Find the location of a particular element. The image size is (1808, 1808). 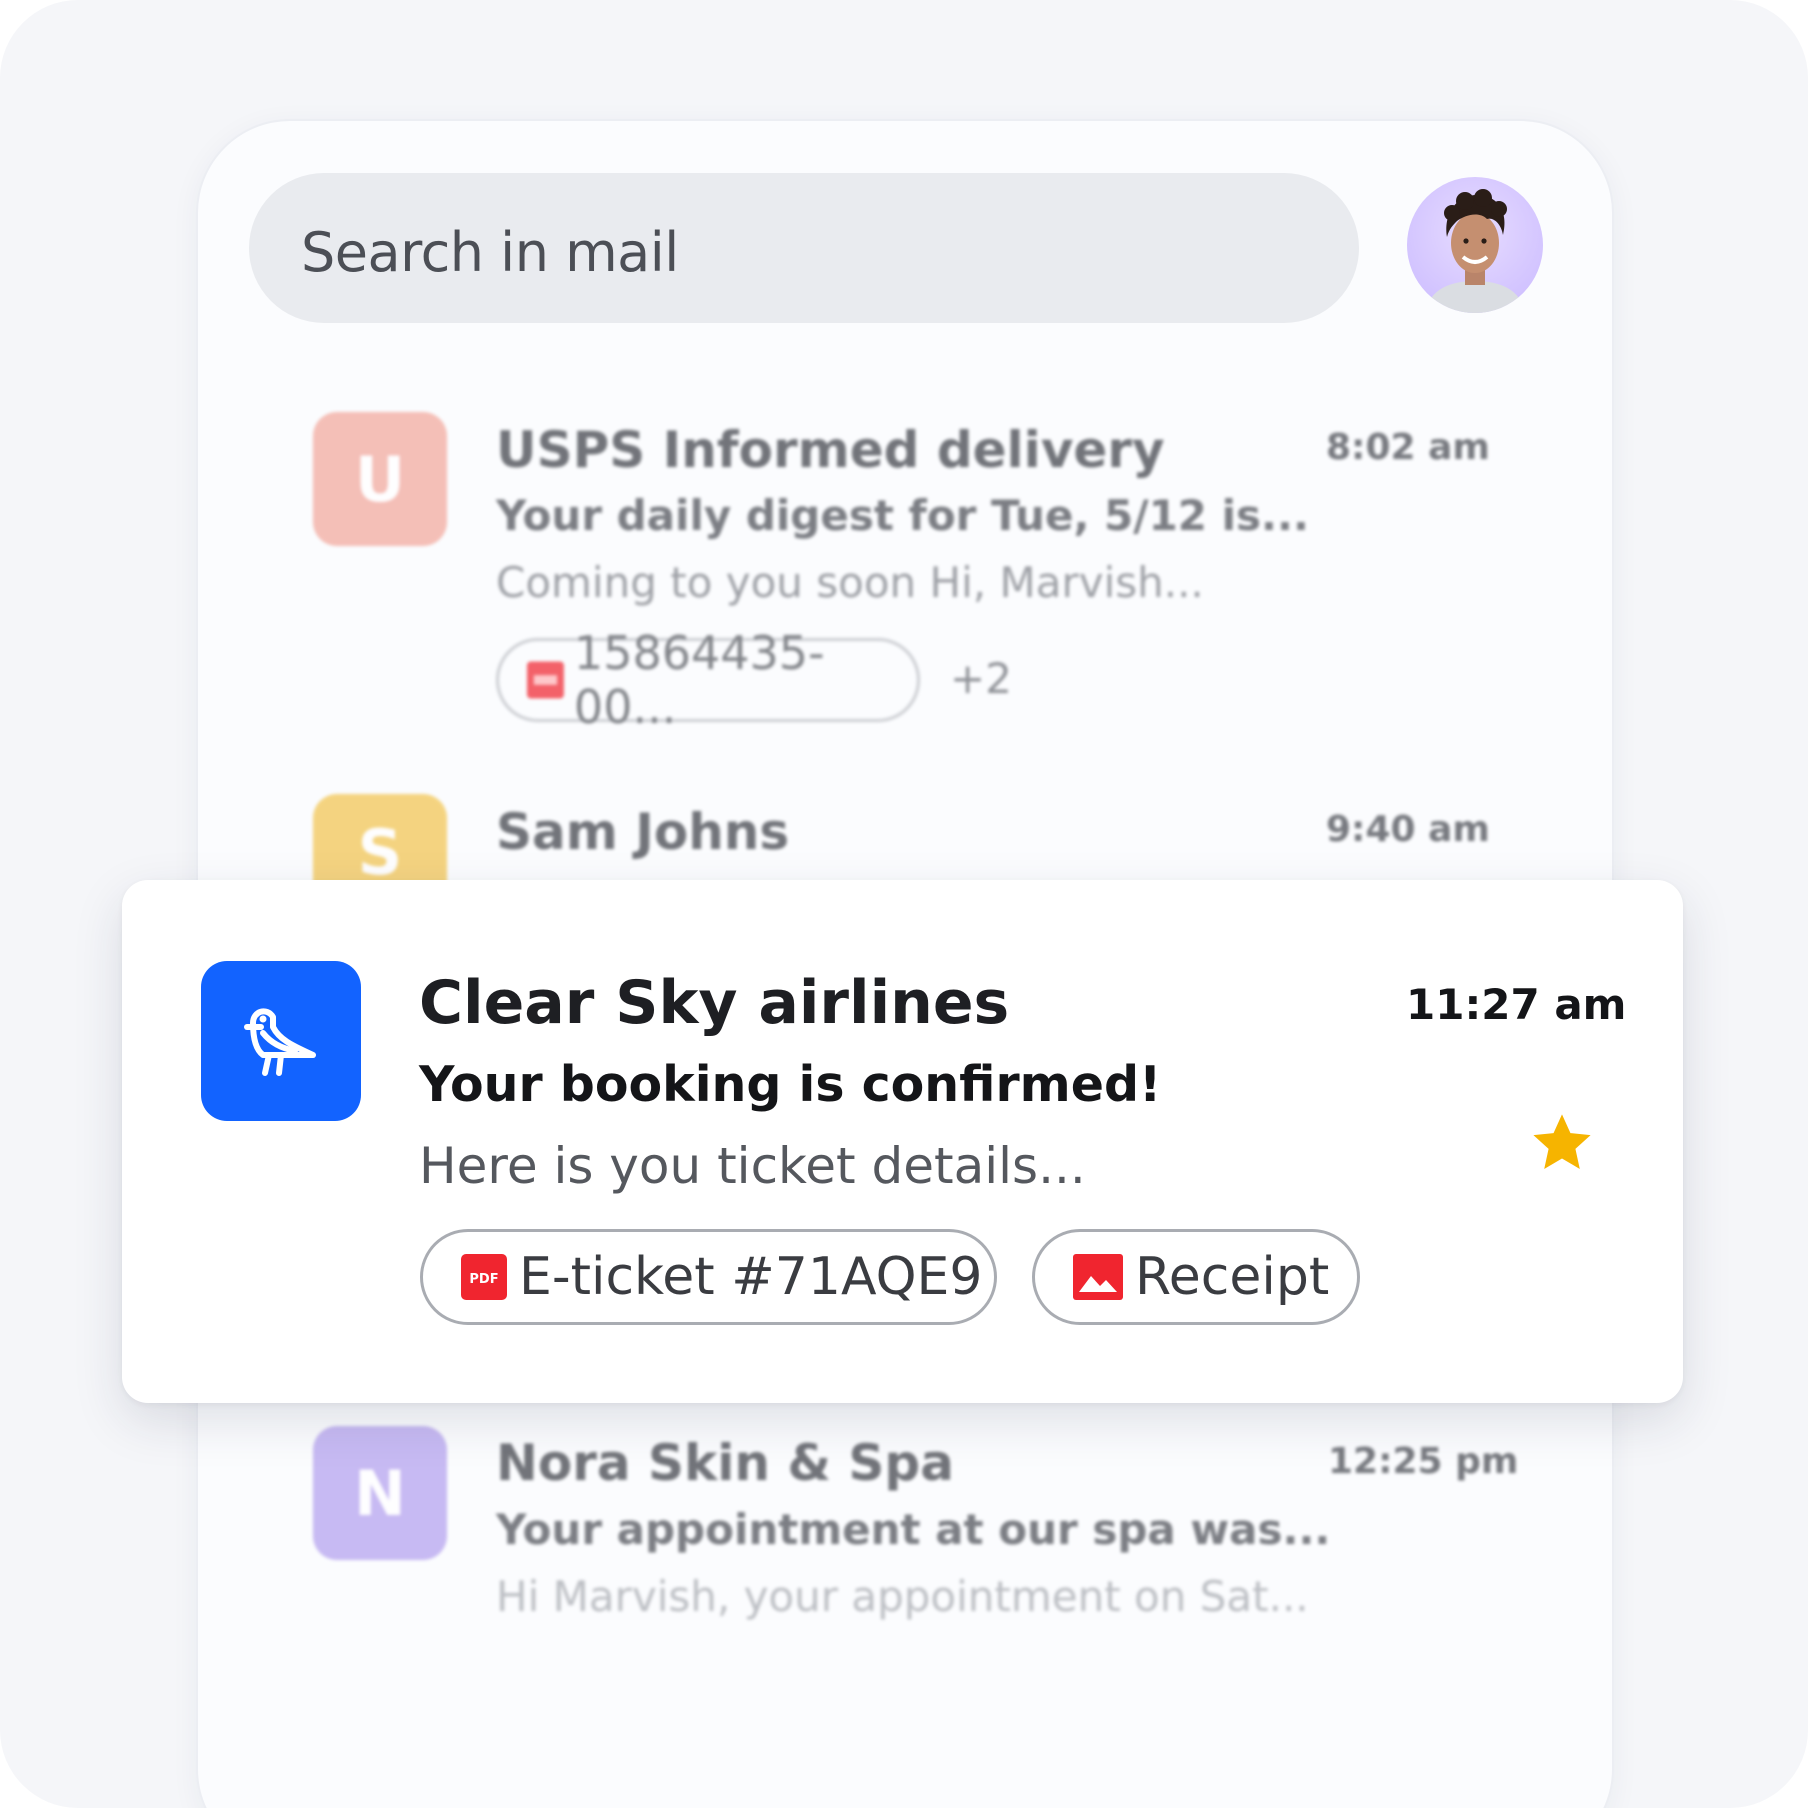

svg-text: PDF is located at coordinates (483, 1279).